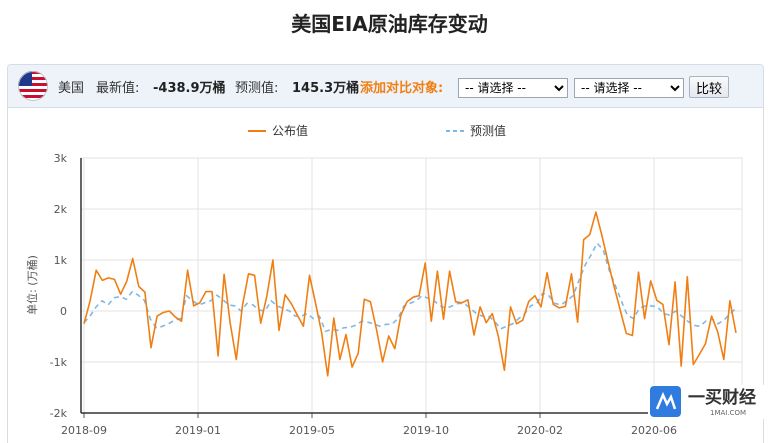 The width and height of the screenshot is (779, 443). Describe the element at coordinates (312, 430) in the screenshot. I see `x-tick-label: 2019-05` at that location.